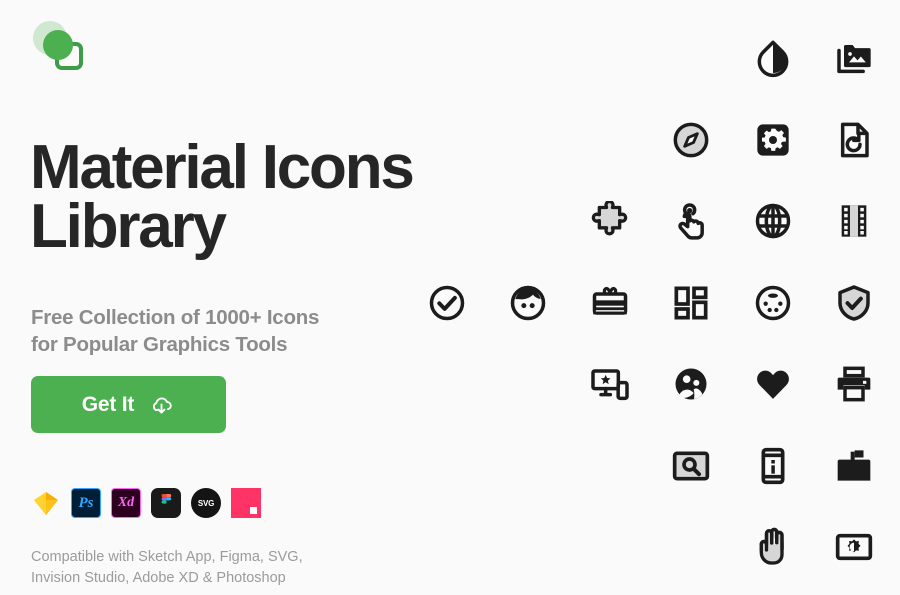 This screenshot has width=900, height=595. I want to click on print-icon, so click(855, 384).